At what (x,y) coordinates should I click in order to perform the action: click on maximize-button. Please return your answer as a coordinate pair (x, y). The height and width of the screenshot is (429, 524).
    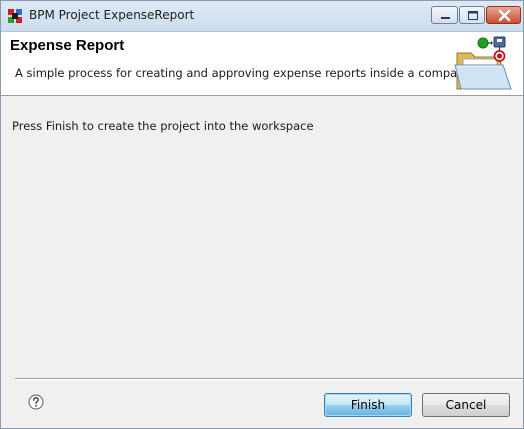
    Looking at the image, I should click on (472, 15).